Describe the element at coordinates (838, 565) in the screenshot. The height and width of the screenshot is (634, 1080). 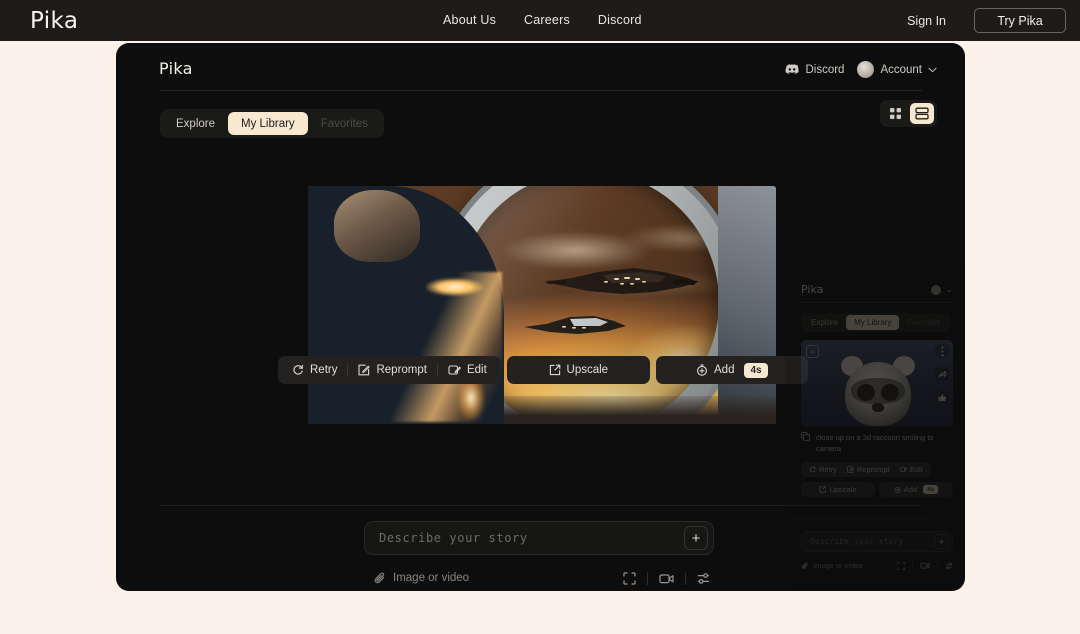
I see `ghost-attach-label: Image or video` at that location.